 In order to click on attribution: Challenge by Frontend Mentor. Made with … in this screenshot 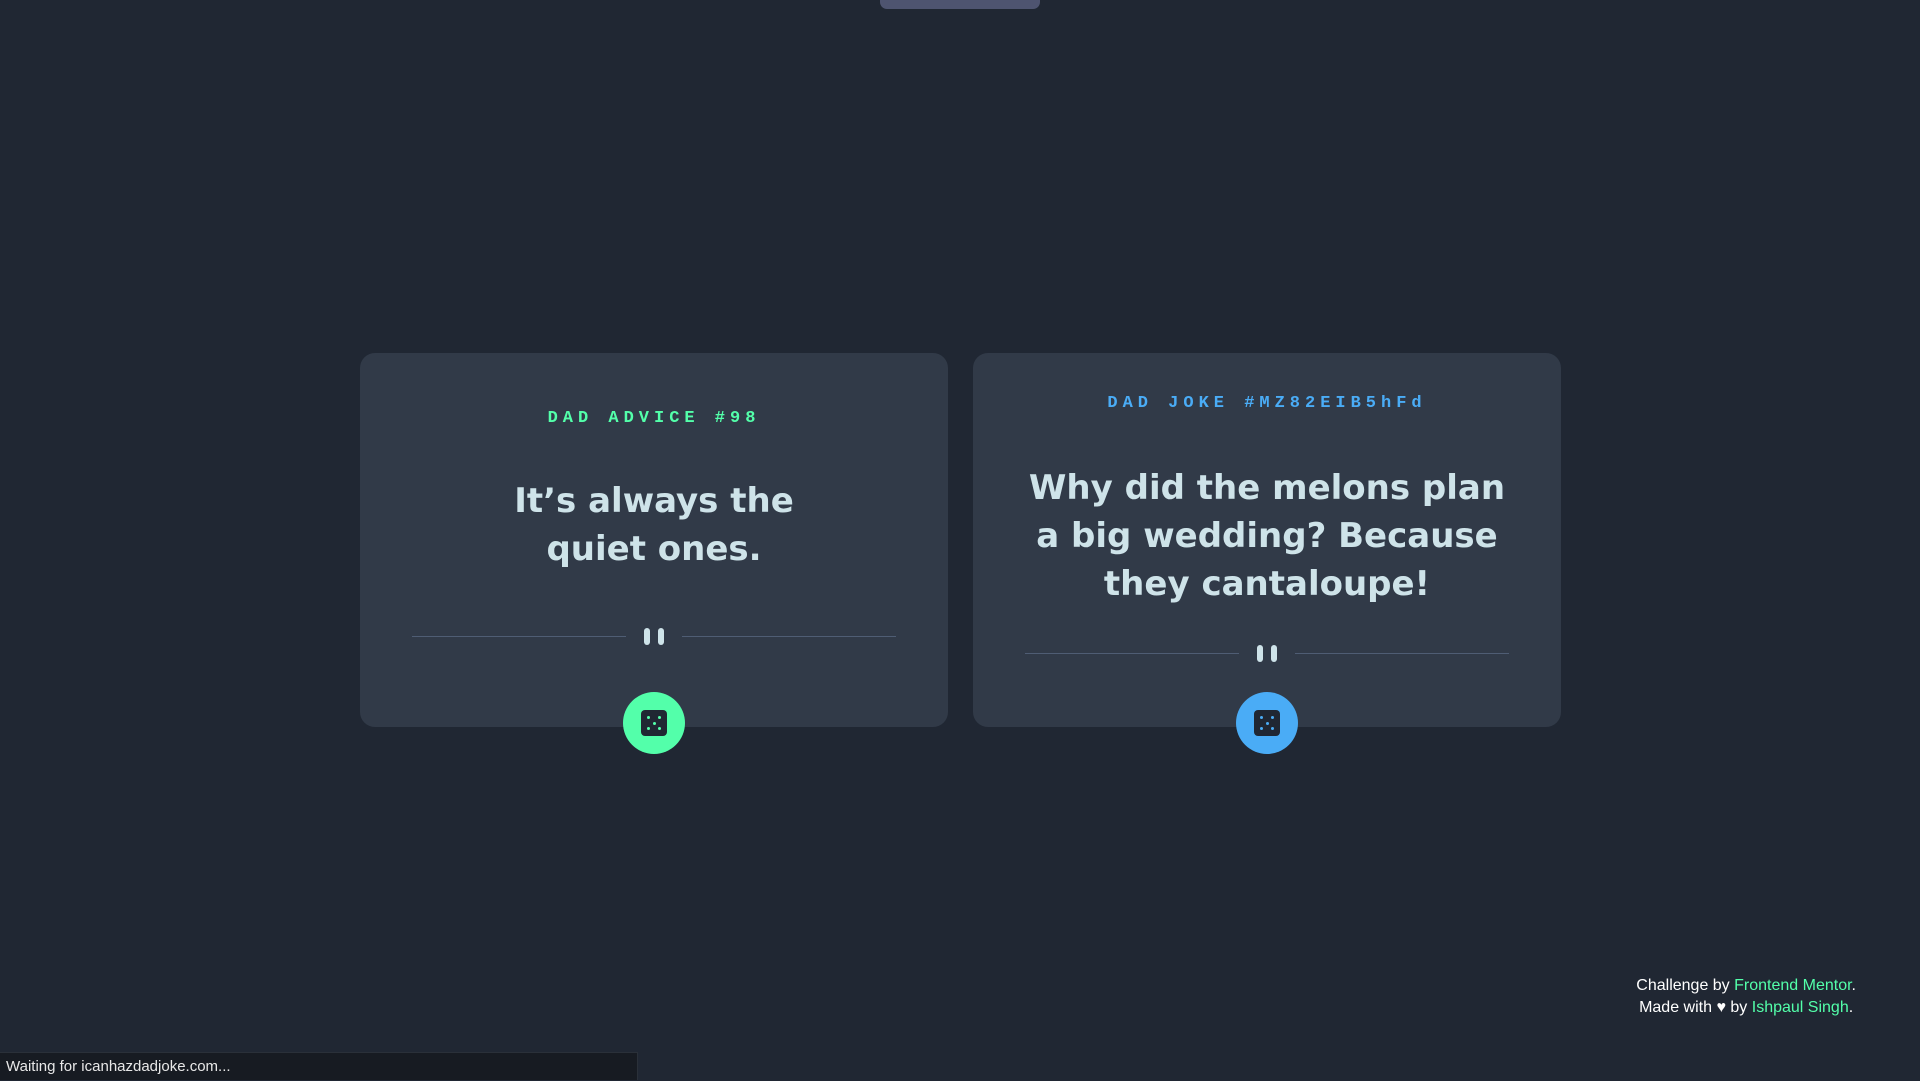, I will do `click(1746, 997)`.